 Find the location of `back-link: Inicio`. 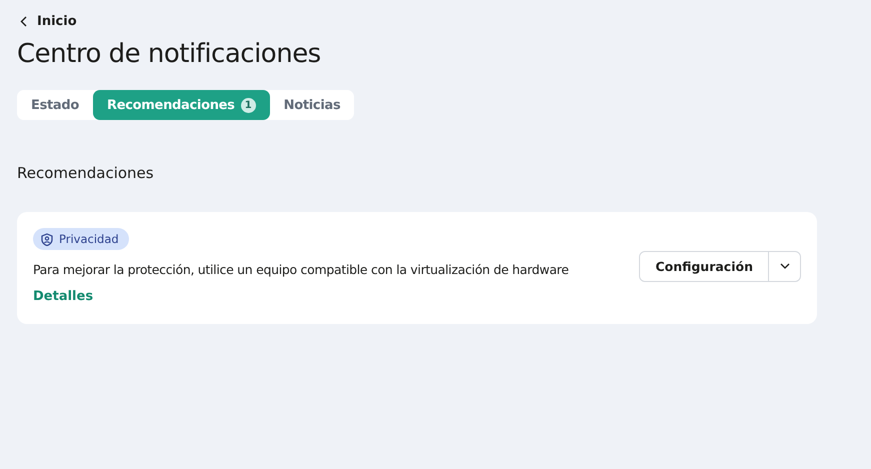

back-link: Inicio is located at coordinates (417, 21).